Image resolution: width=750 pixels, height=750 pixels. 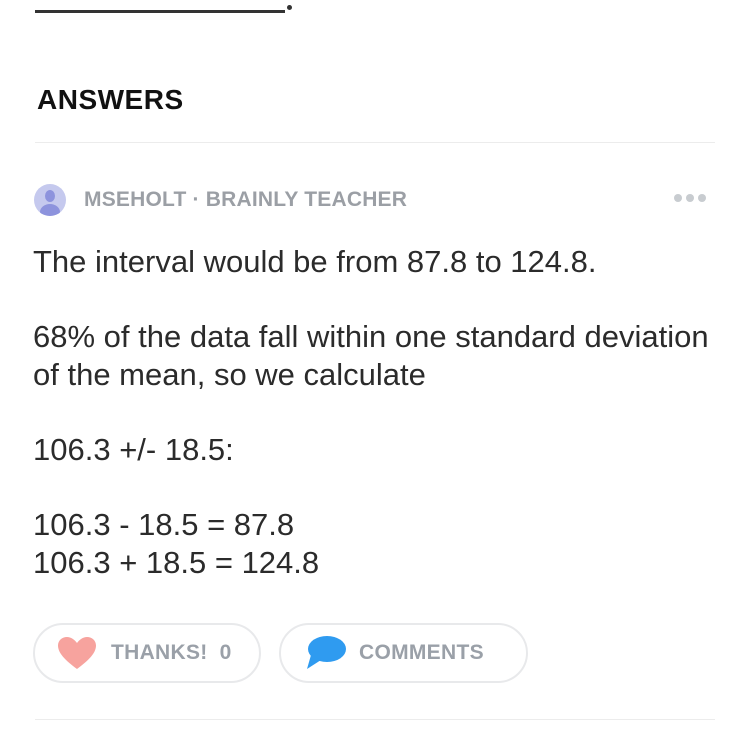 I want to click on comments-label: COMMENTS, so click(x=421, y=652).